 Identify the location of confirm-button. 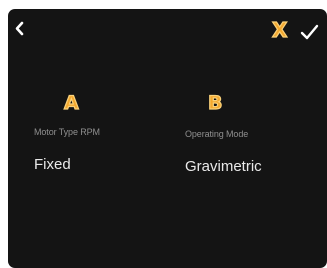
(309, 32).